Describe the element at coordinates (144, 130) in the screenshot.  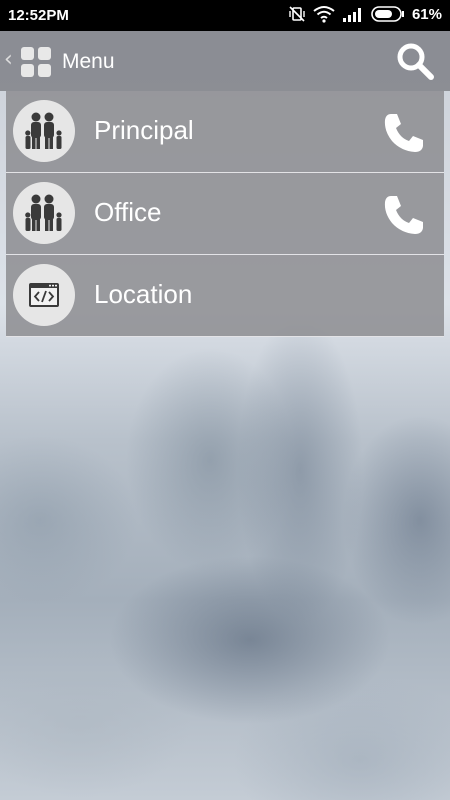
I see `list-item-label: Principal` at that location.